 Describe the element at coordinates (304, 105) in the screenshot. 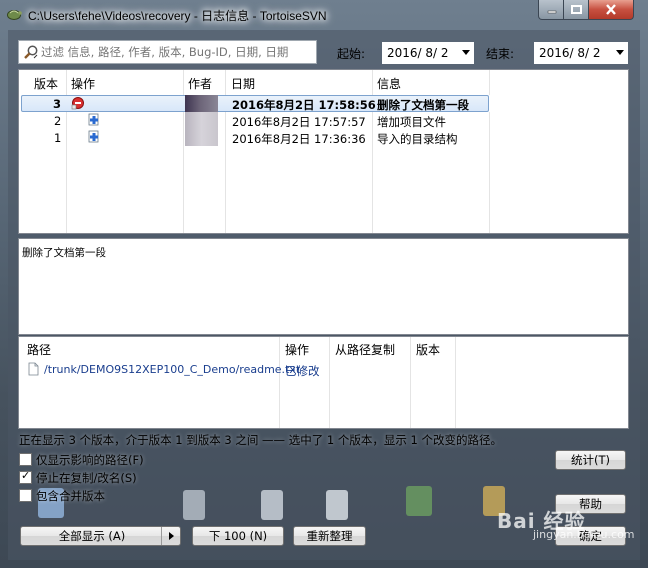

I see `revision-date: 2016年8月2日 17:58:56` at that location.